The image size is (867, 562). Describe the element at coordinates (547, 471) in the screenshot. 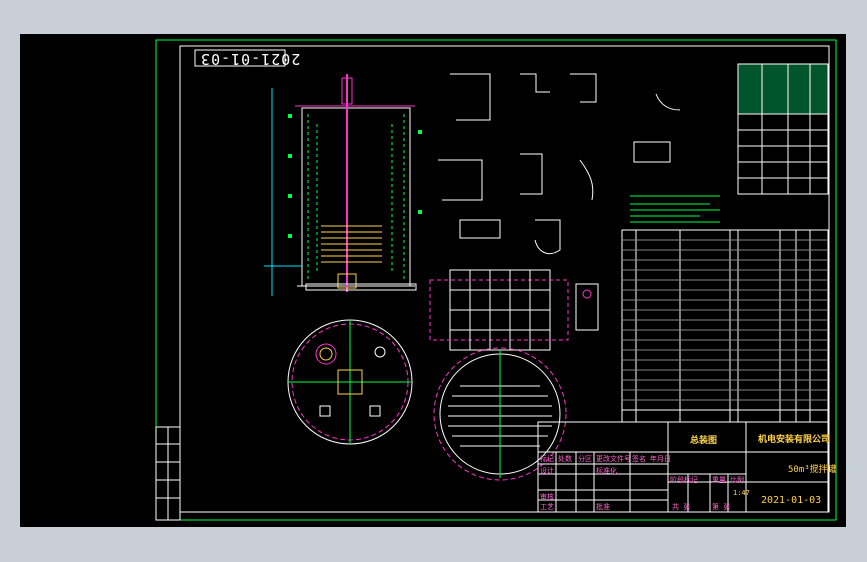

I see `tb-cell: 设计` at that location.